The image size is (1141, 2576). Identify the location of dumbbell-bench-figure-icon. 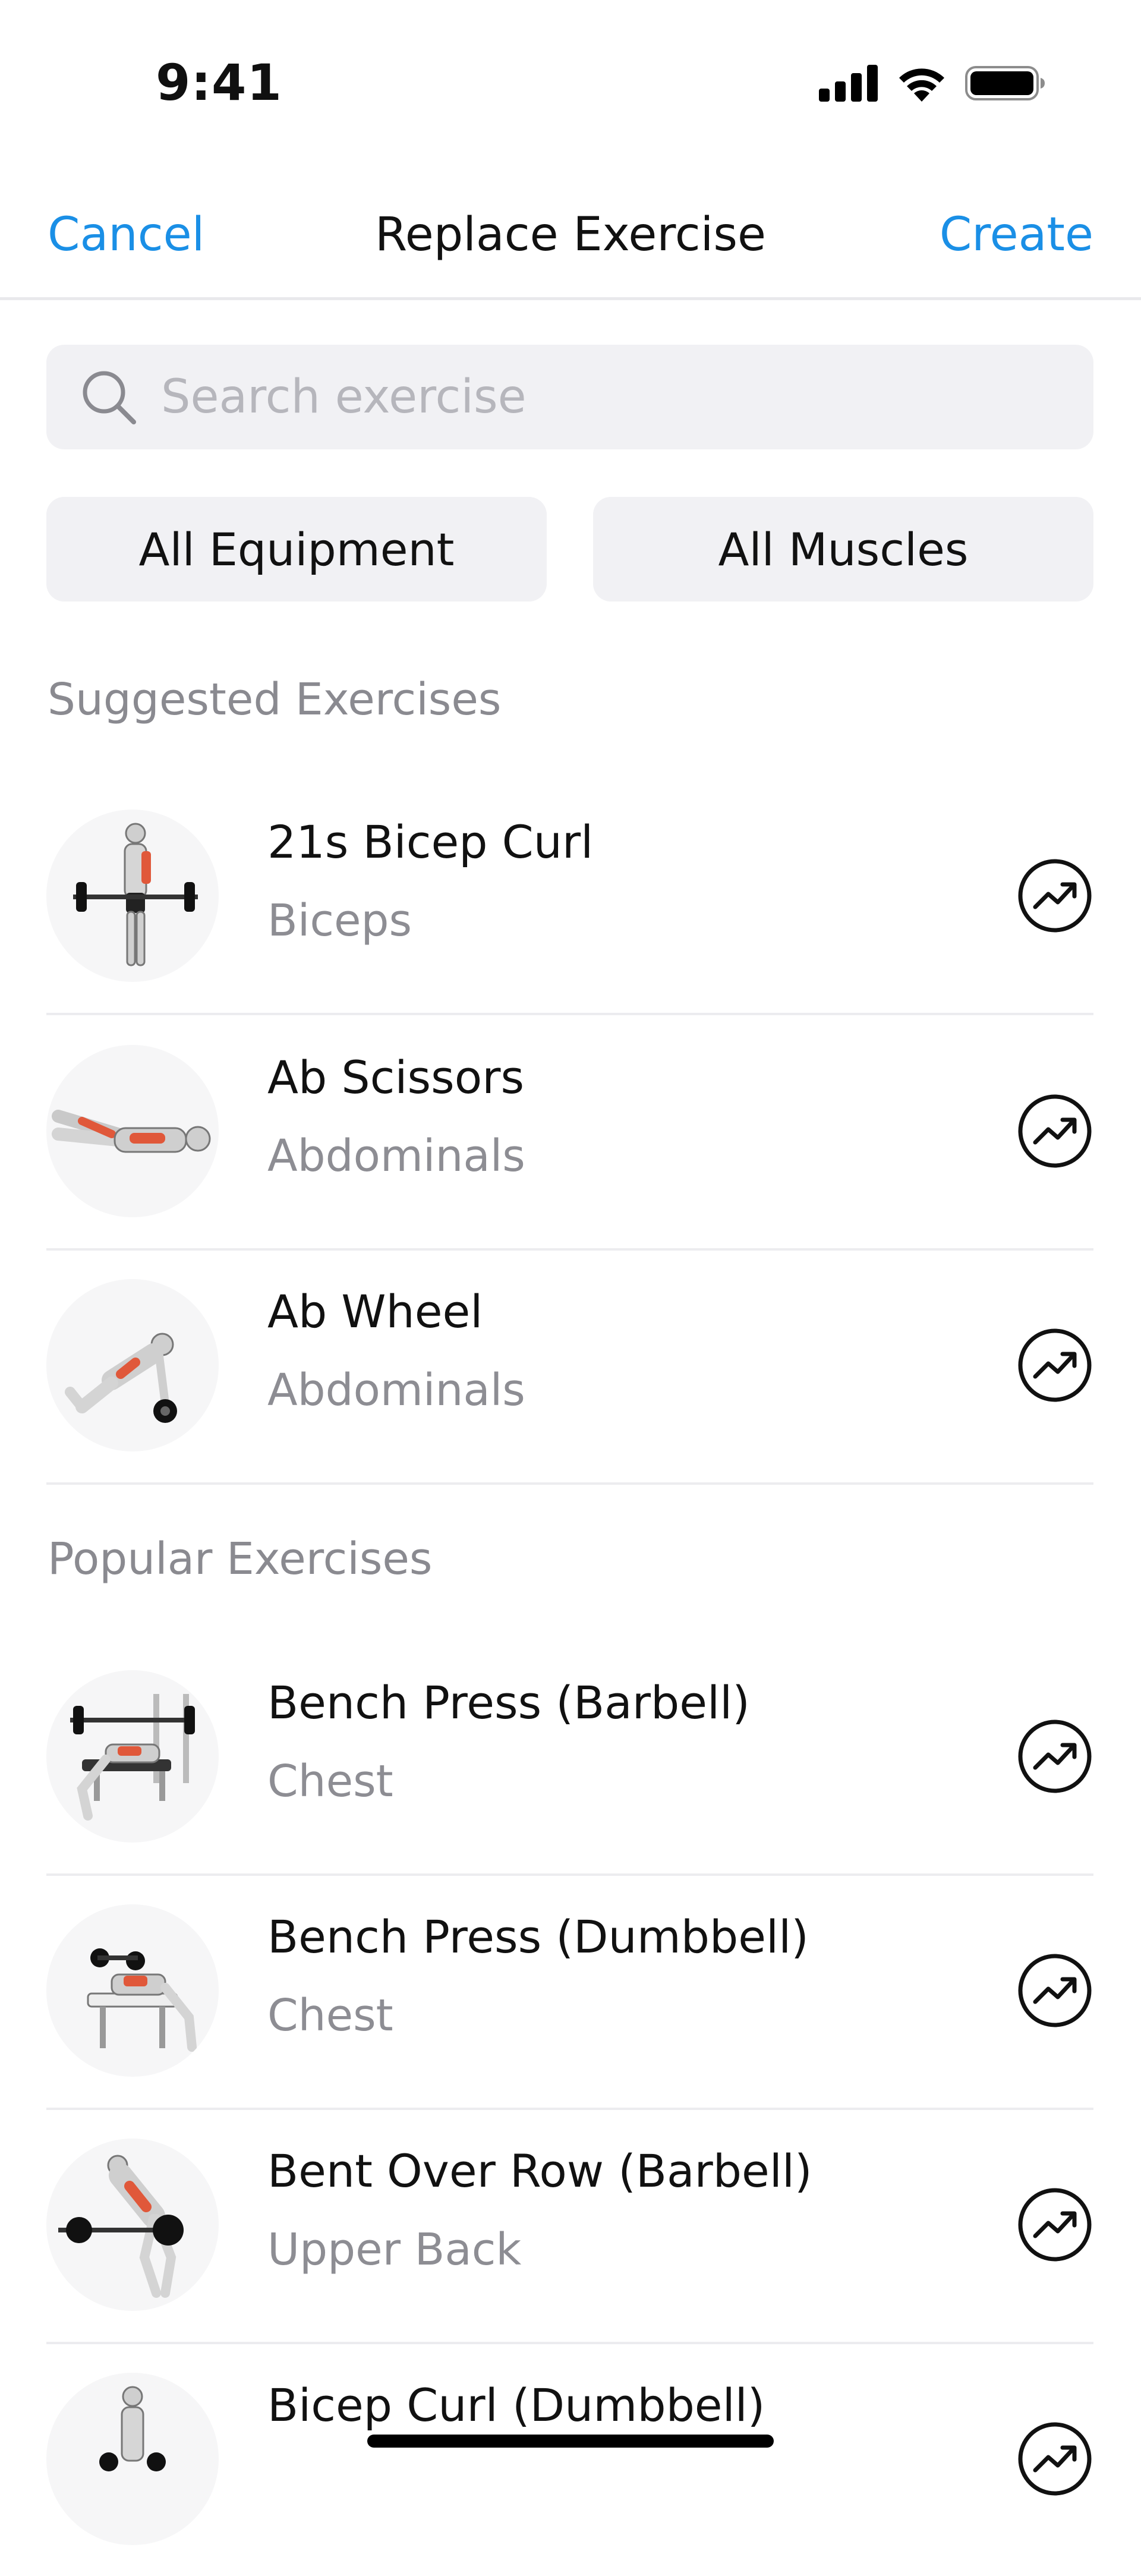
(142, 2000).